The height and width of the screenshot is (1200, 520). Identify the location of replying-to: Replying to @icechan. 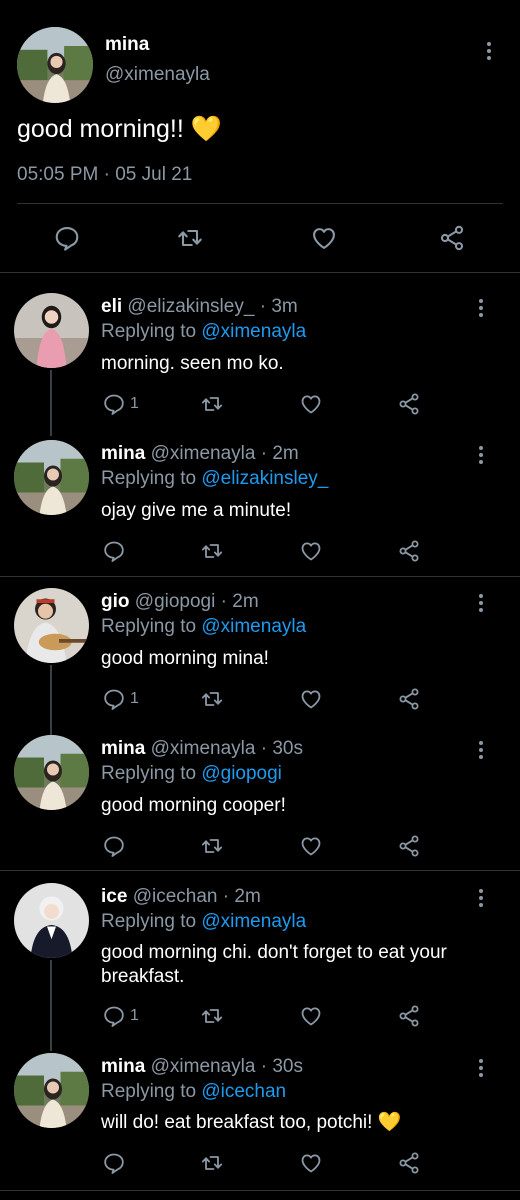
(193, 1092).